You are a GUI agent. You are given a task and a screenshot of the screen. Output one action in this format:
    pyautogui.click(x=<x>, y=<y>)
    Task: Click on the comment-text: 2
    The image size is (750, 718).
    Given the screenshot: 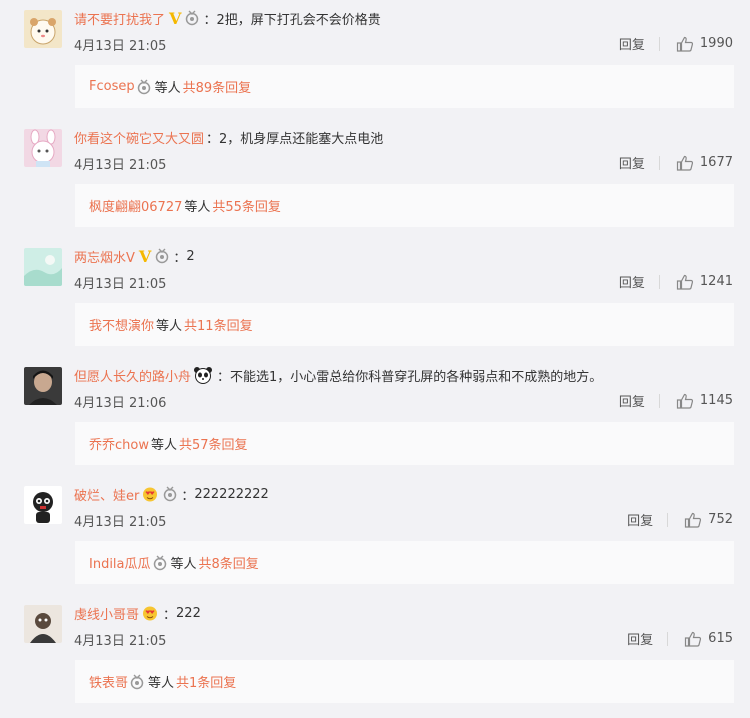 What is the action you would take?
    pyautogui.click(x=190, y=256)
    